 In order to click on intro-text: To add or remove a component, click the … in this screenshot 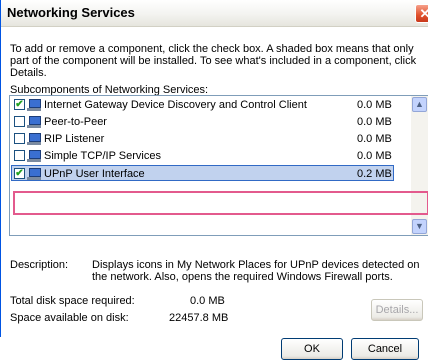, I will do `click(213, 61)`.